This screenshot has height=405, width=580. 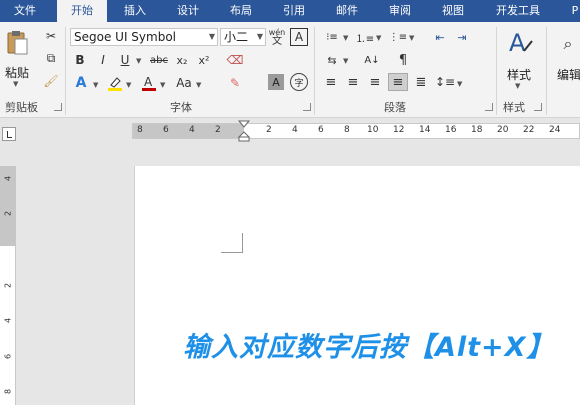 I want to click on editing-button-label: 编辑, so click(x=568, y=74).